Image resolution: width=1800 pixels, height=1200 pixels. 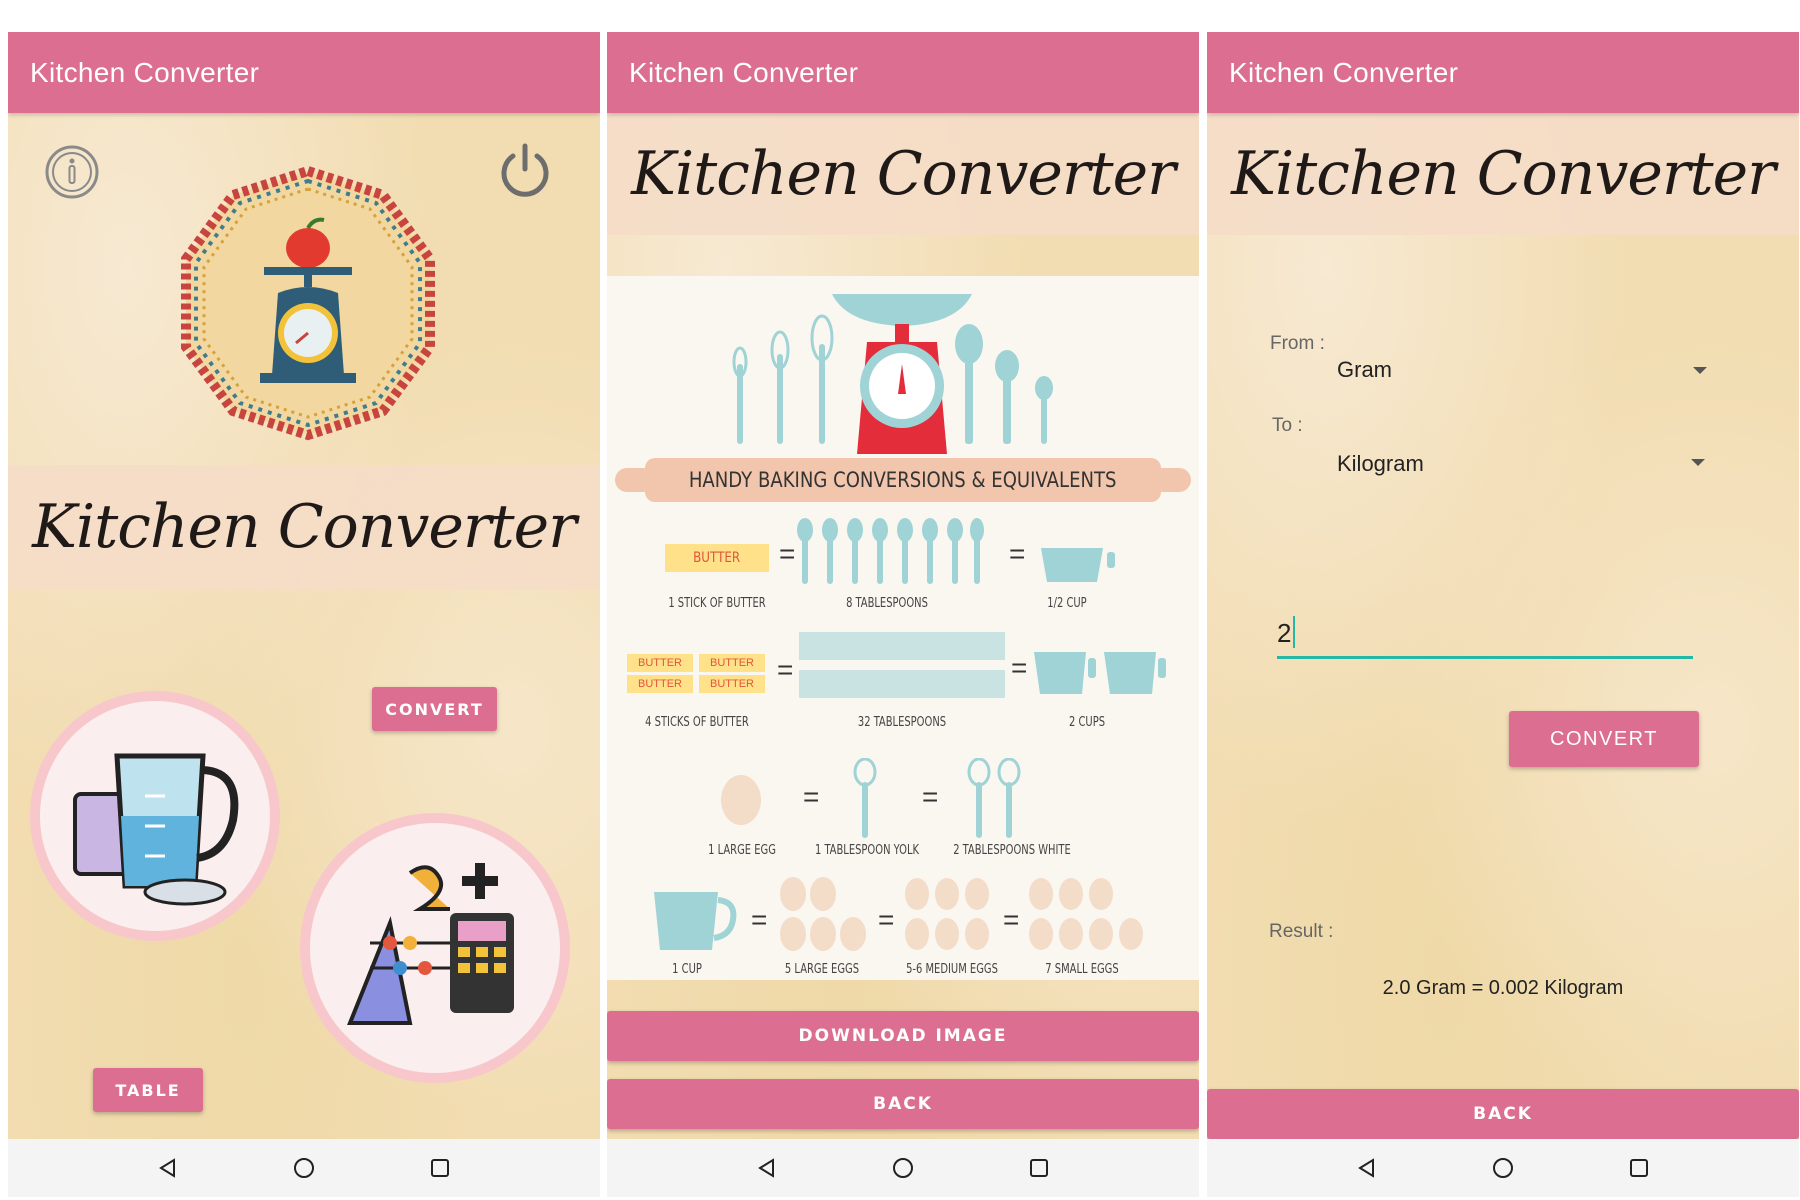 I want to click on from-value: Gram, so click(x=1364, y=369).